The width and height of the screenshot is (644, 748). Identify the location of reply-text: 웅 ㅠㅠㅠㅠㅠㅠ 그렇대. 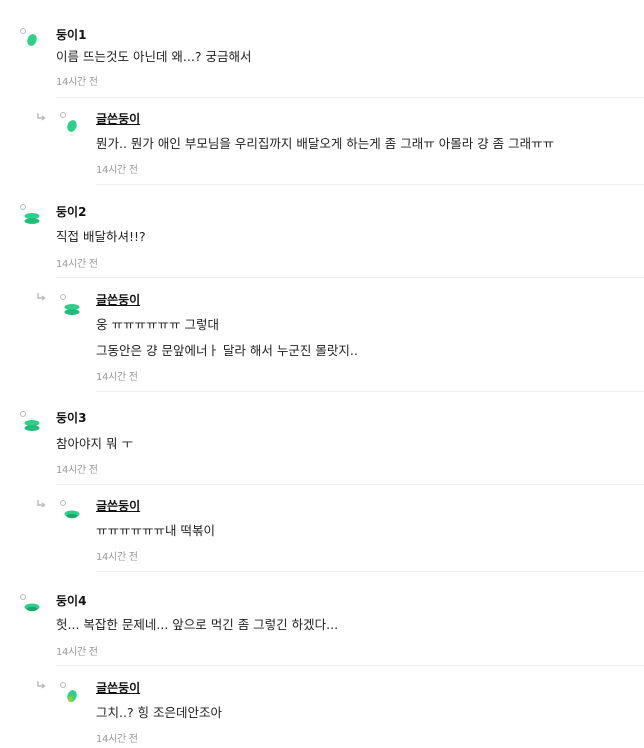
(157, 324).